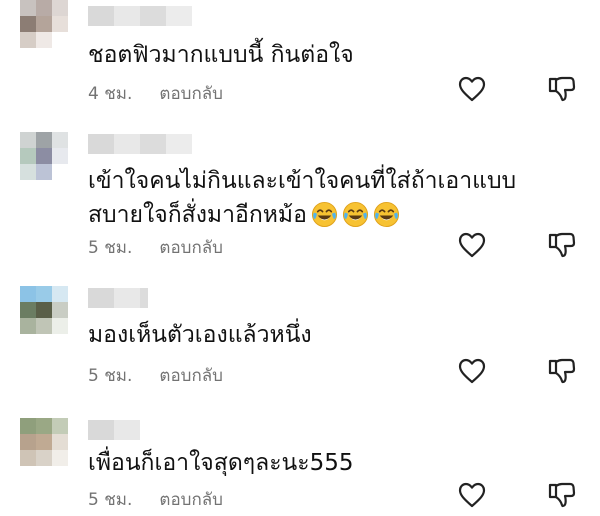 Image resolution: width=600 pixels, height=516 pixels. I want to click on comment-meta: 4 ชม. ตอบกลับ, so click(155, 93).